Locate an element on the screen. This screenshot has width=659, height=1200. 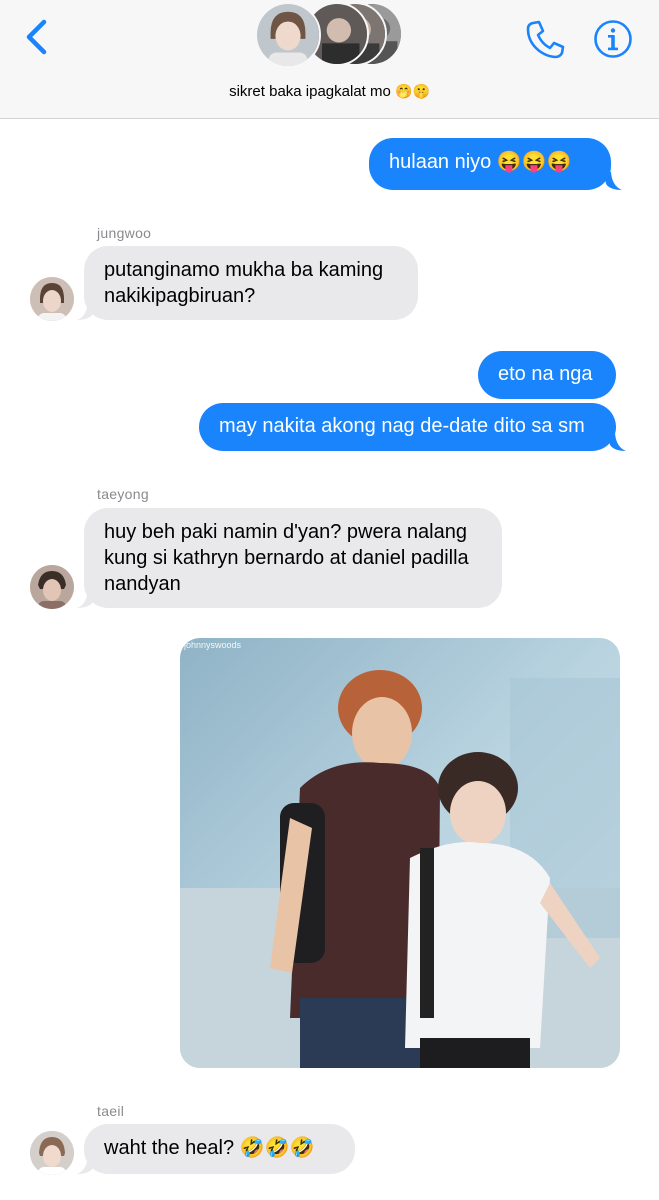
sender-name: taeyong is located at coordinates (123, 494).